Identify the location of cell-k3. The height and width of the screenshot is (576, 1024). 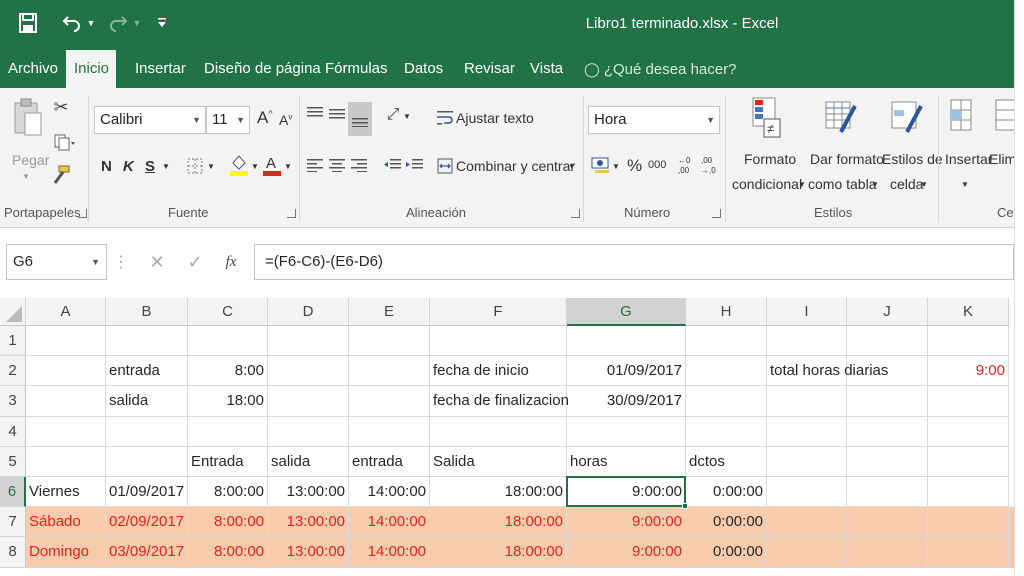
(968, 401).